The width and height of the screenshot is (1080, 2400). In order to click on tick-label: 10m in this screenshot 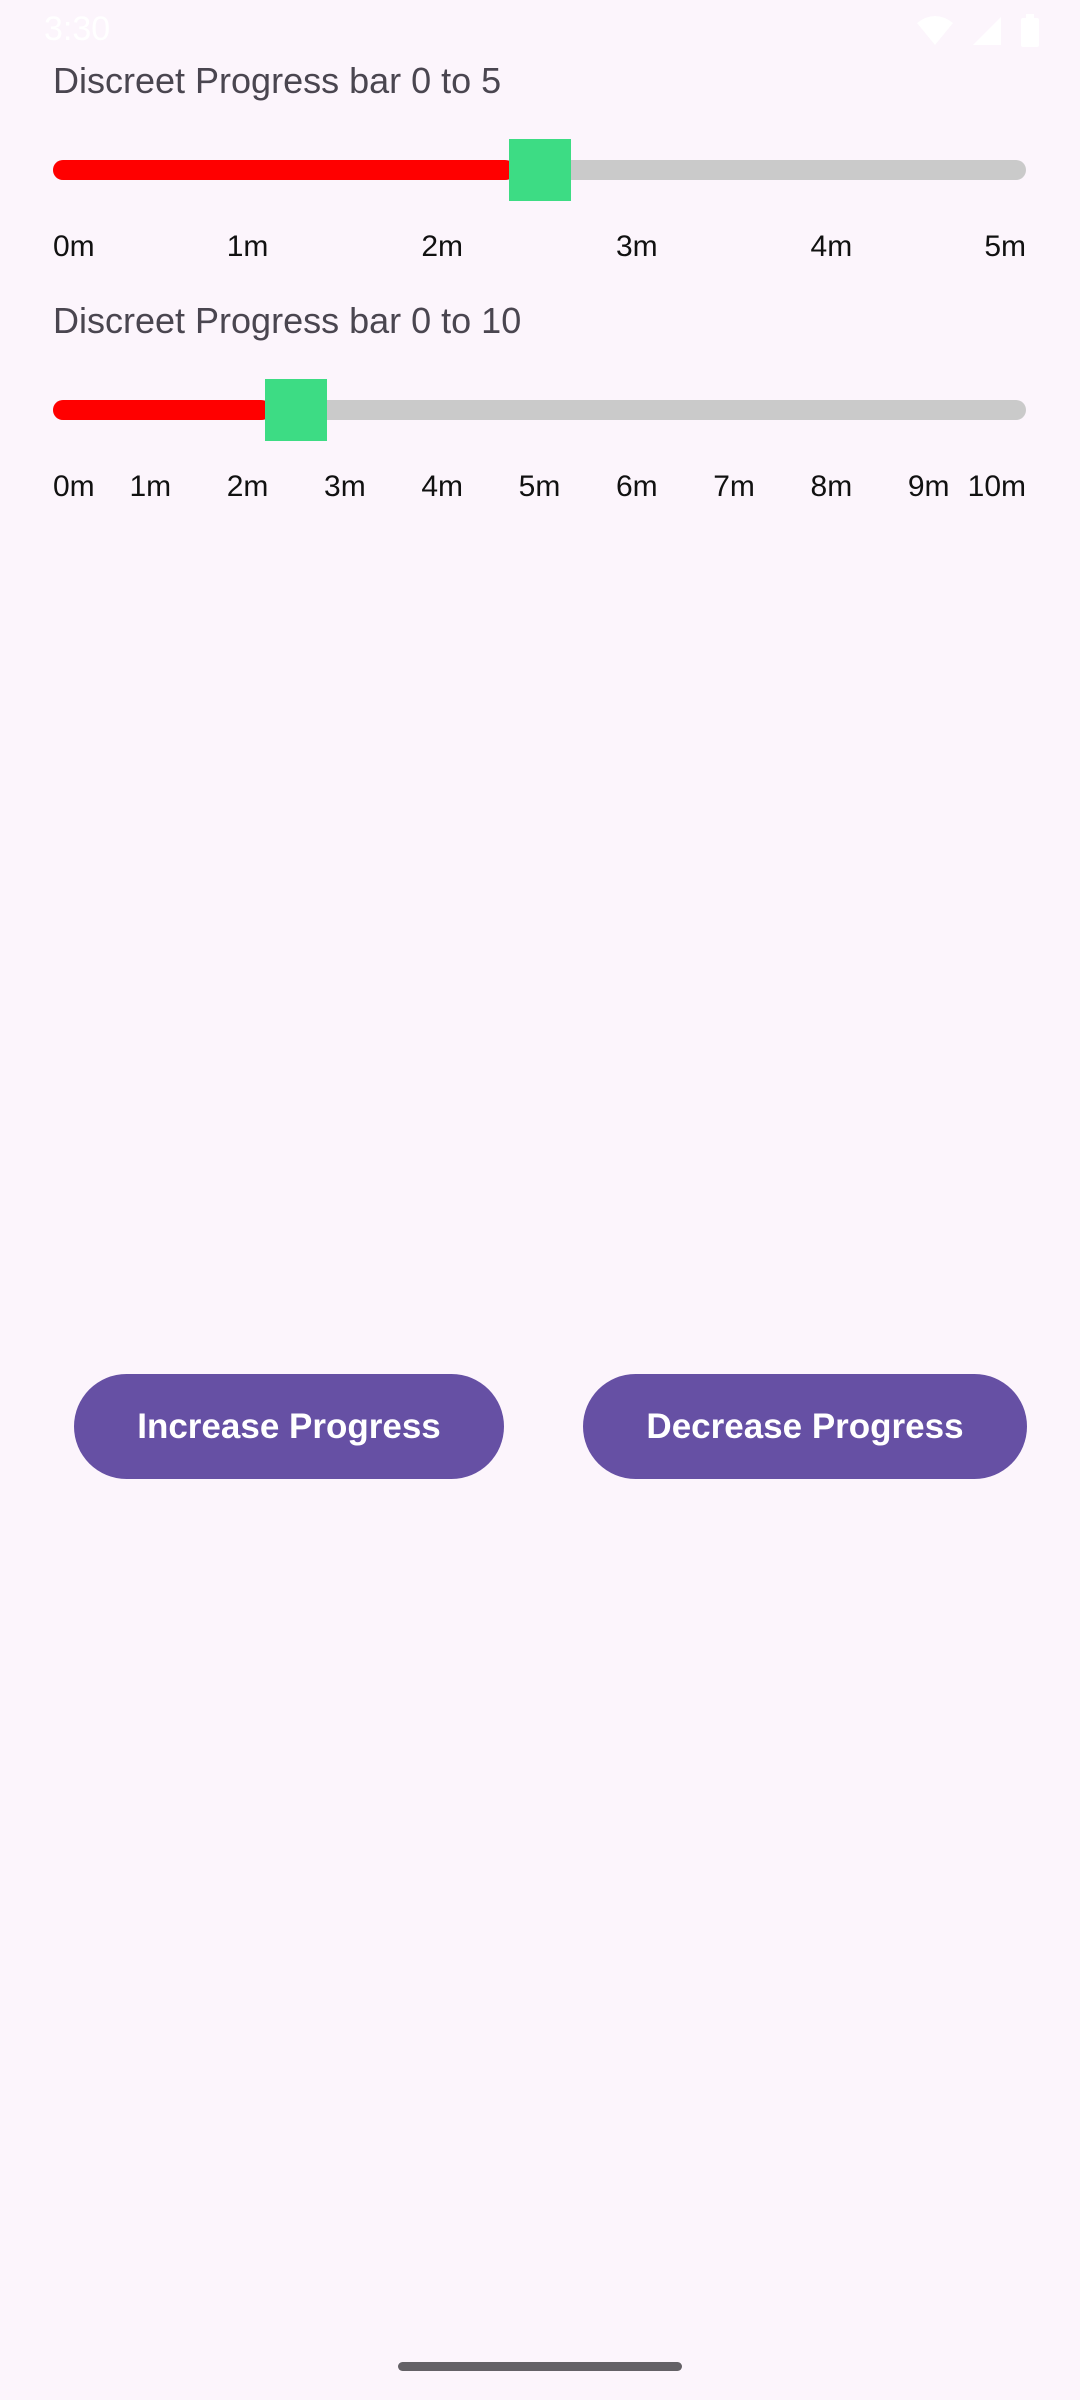, I will do `click(996, 486)`.